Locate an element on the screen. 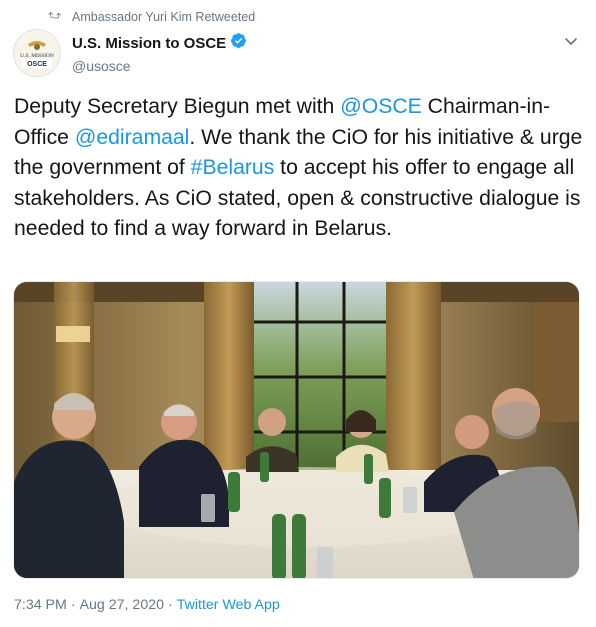 The height and width of the screenshot is (627, 596). avatar-text-top: U.S. MISSION is located at coordinates (37, 56).